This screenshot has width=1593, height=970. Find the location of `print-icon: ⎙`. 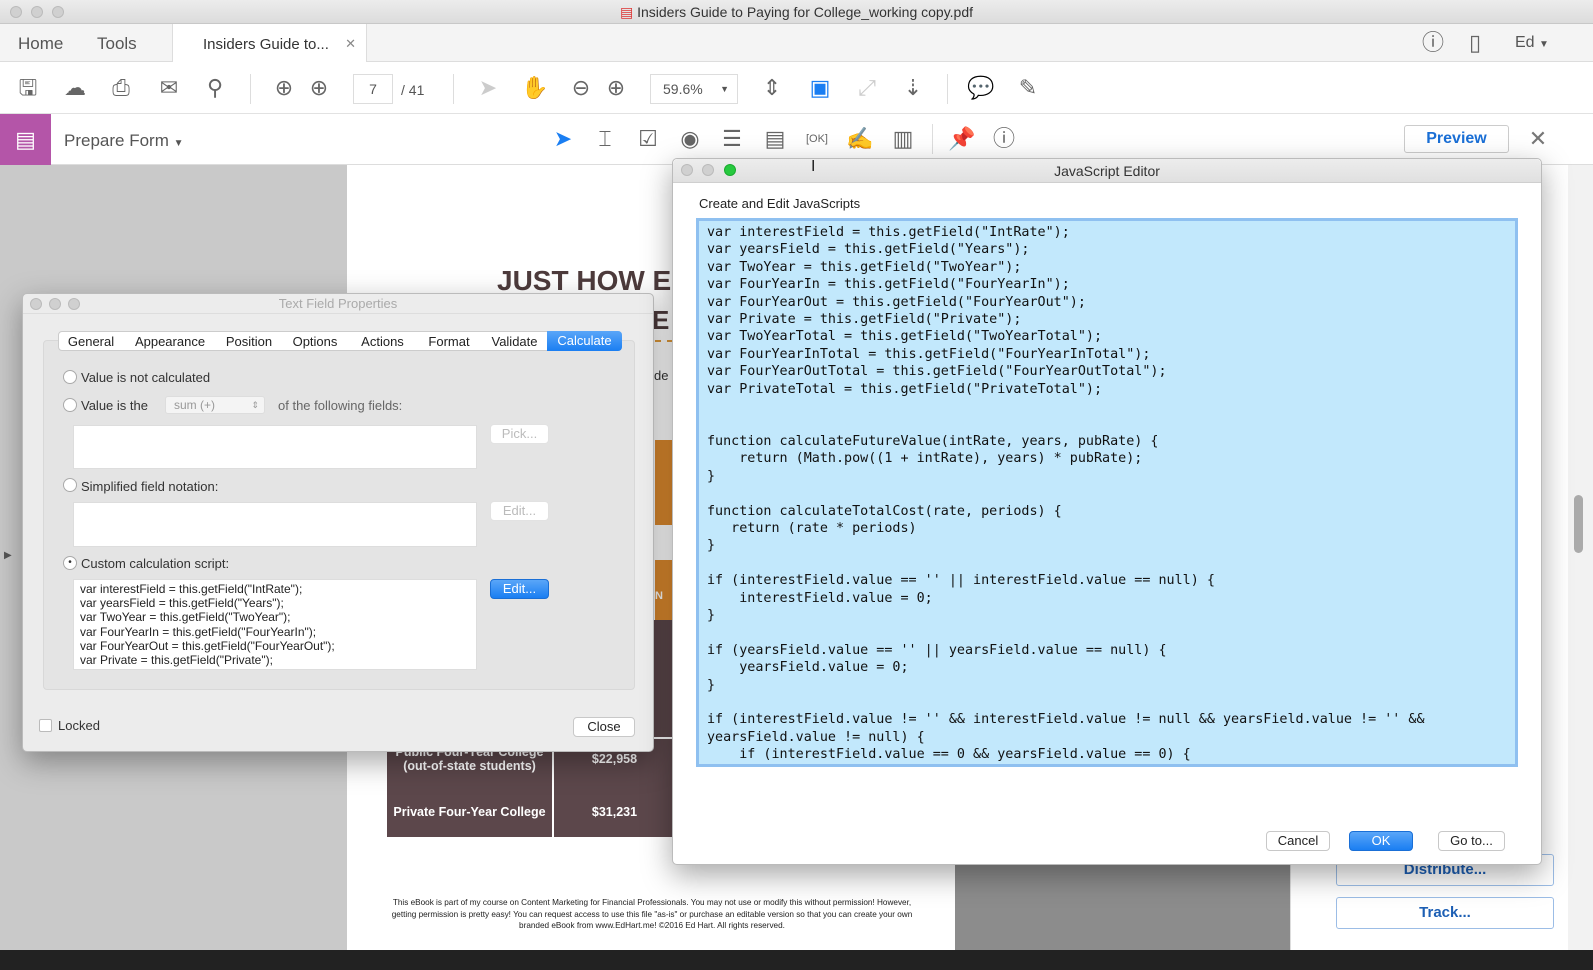

print-icon: ⎙ is located at coordinates (121, 88).